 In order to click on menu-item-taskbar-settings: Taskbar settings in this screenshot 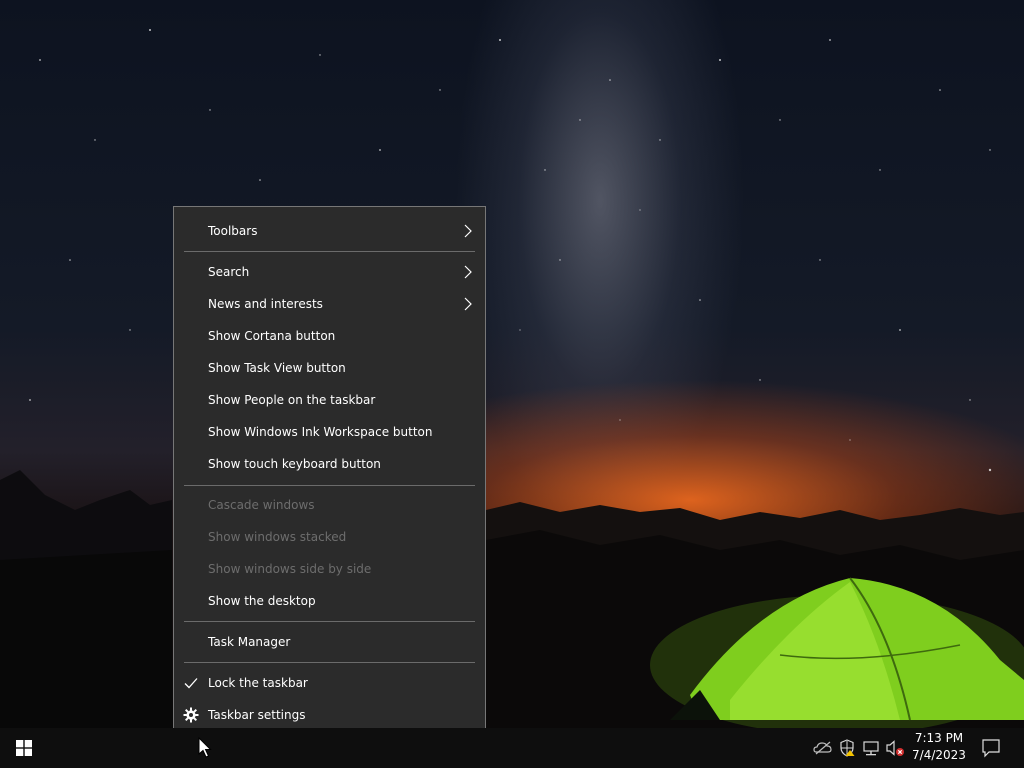, I will do `click(329, 715)`.